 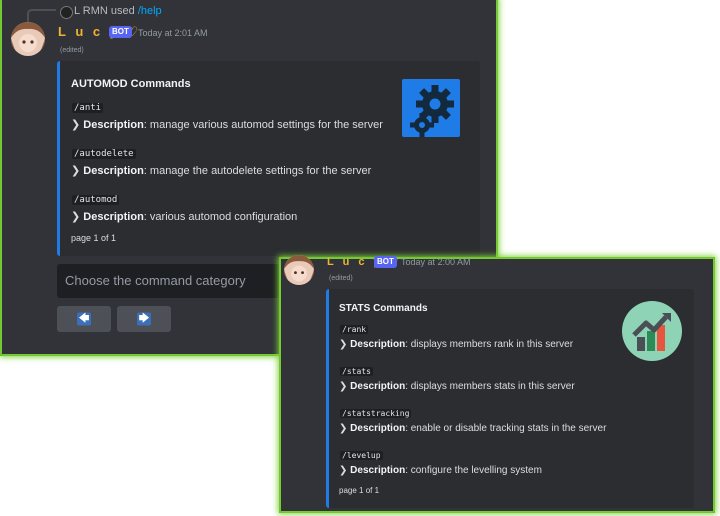 I want to click on description-text: : displays members rank in this server, so click(x=489, y=344).